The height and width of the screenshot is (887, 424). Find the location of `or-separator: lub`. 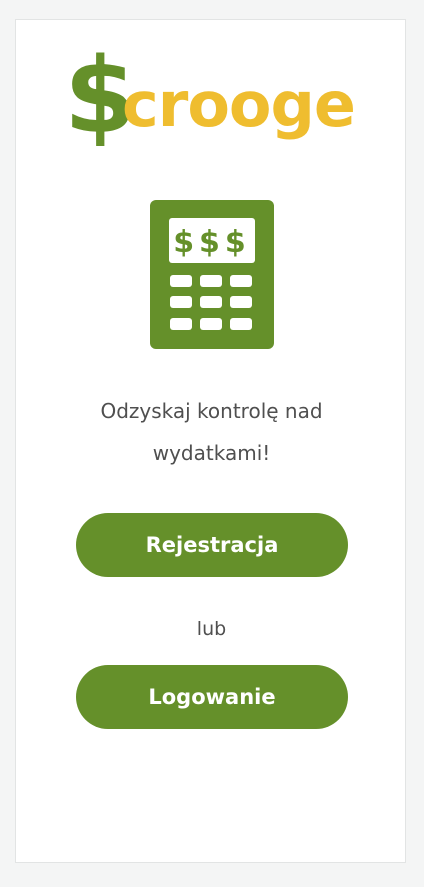

or-separator: lub is located at coordinates (211, 629).